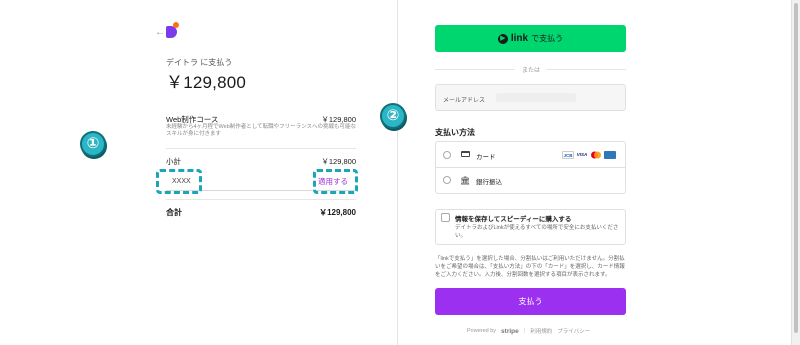 This screenshot has height=345, width=800. I want to click on annotation-marker-2: ②, so click(393, 116).